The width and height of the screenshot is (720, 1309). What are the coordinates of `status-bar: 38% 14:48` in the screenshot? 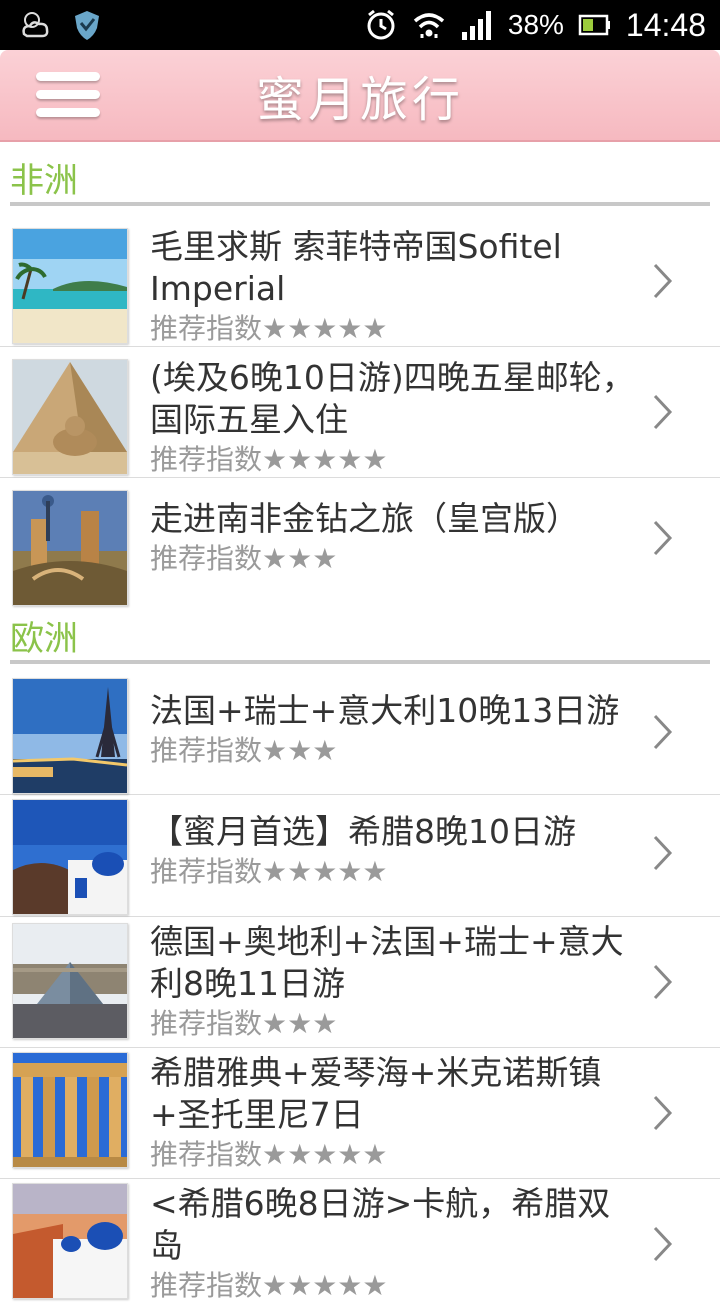 It's located at (360, 25).